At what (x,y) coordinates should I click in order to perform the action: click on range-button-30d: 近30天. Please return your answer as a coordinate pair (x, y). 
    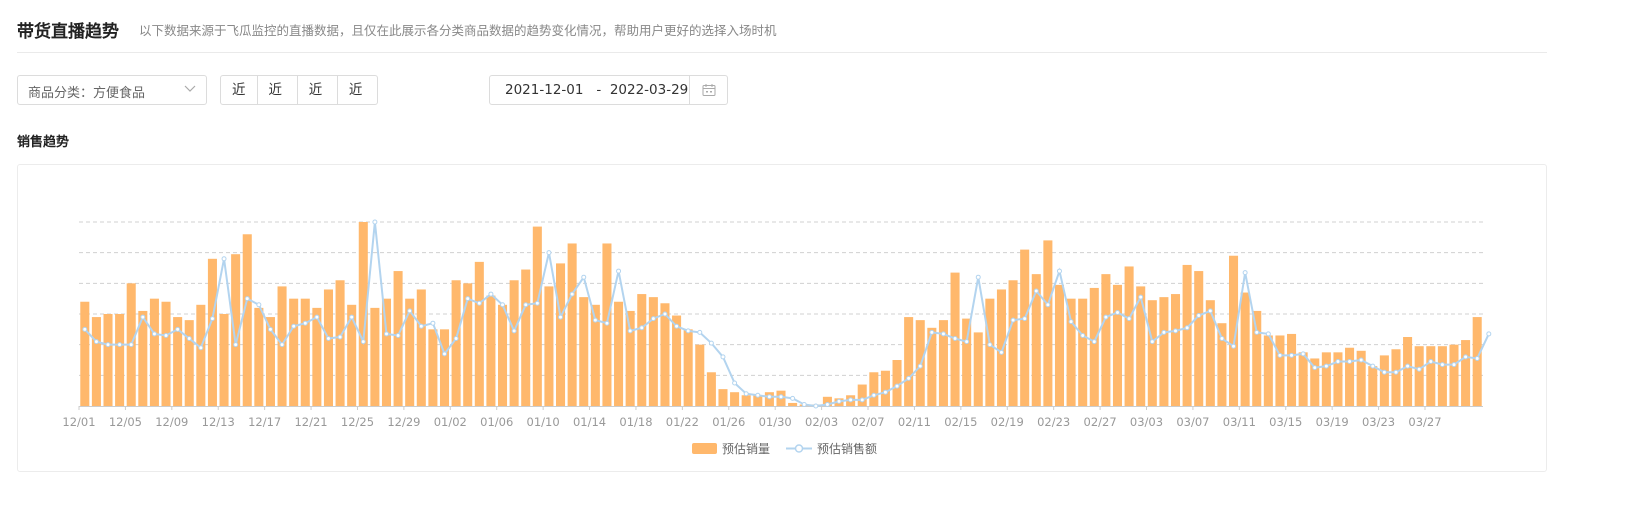
    Looking at the image, I should click on (318, 90).